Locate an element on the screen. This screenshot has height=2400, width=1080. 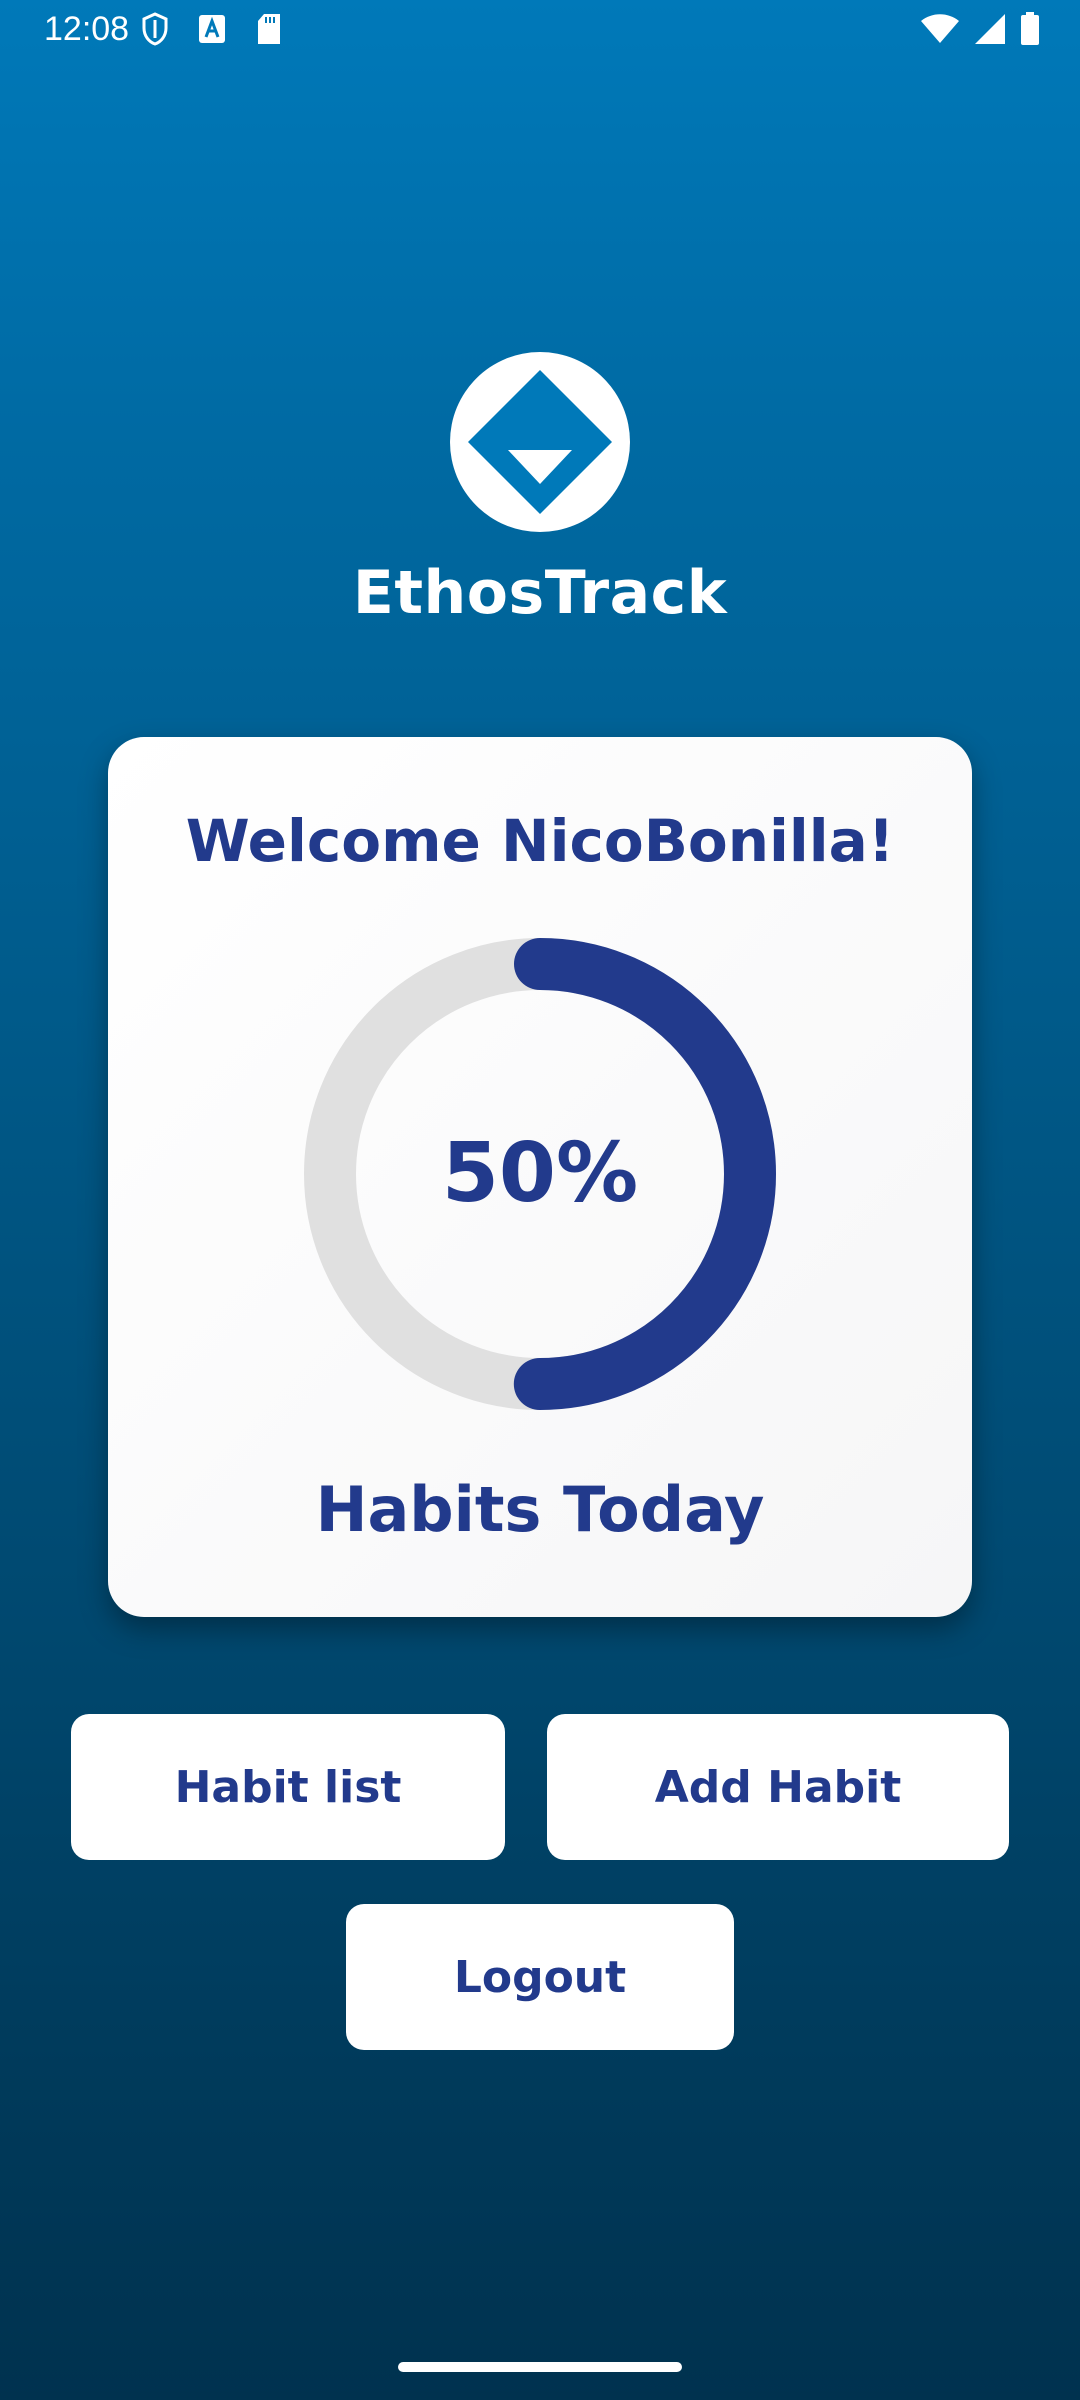
gesture-navigation-bar is located at coordinates (540, 2367).